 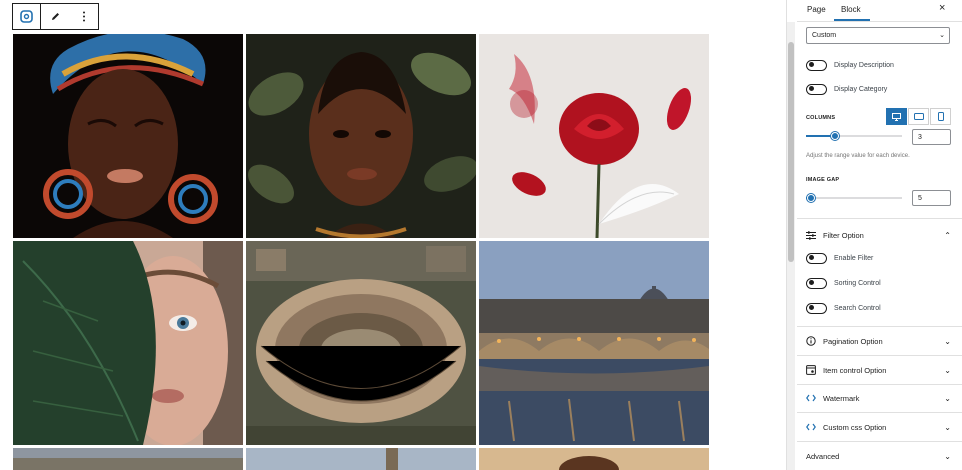 I want to click on sidebar-scrollbar, so click(x=791, y=246).